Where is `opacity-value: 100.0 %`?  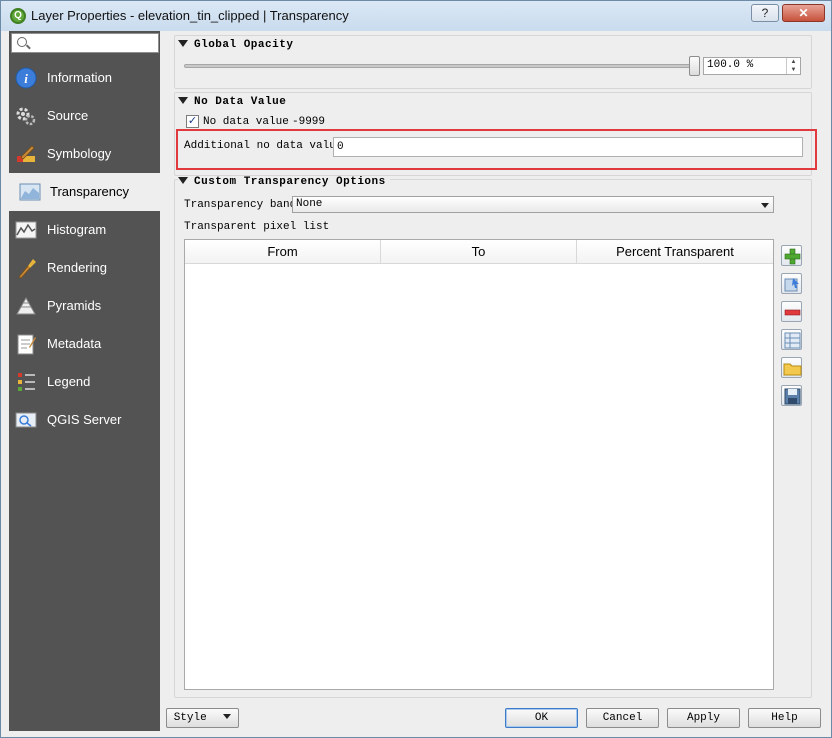
opacity-value: 100.0 % is located at coordinates (730, 65).